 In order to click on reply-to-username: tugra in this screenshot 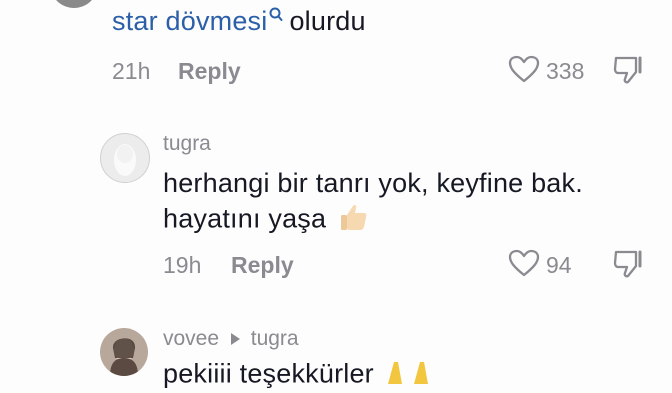, I will do `click(275, 338)`.